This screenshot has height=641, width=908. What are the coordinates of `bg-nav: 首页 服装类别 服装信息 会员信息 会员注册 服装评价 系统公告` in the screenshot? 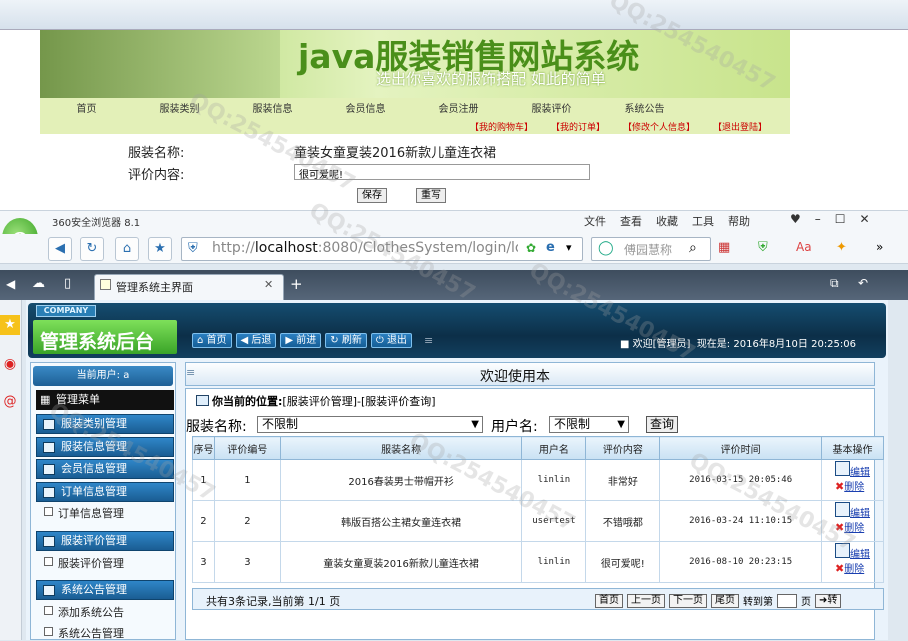 It's located at (365, 107).